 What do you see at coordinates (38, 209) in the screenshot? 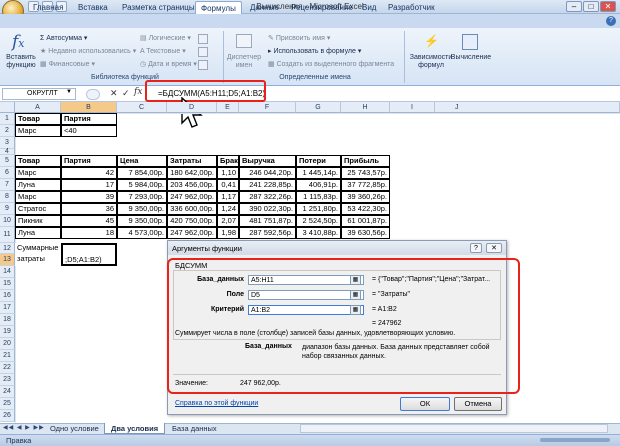
I see `table-cell: Стратос` at bounding box center [38, 209].